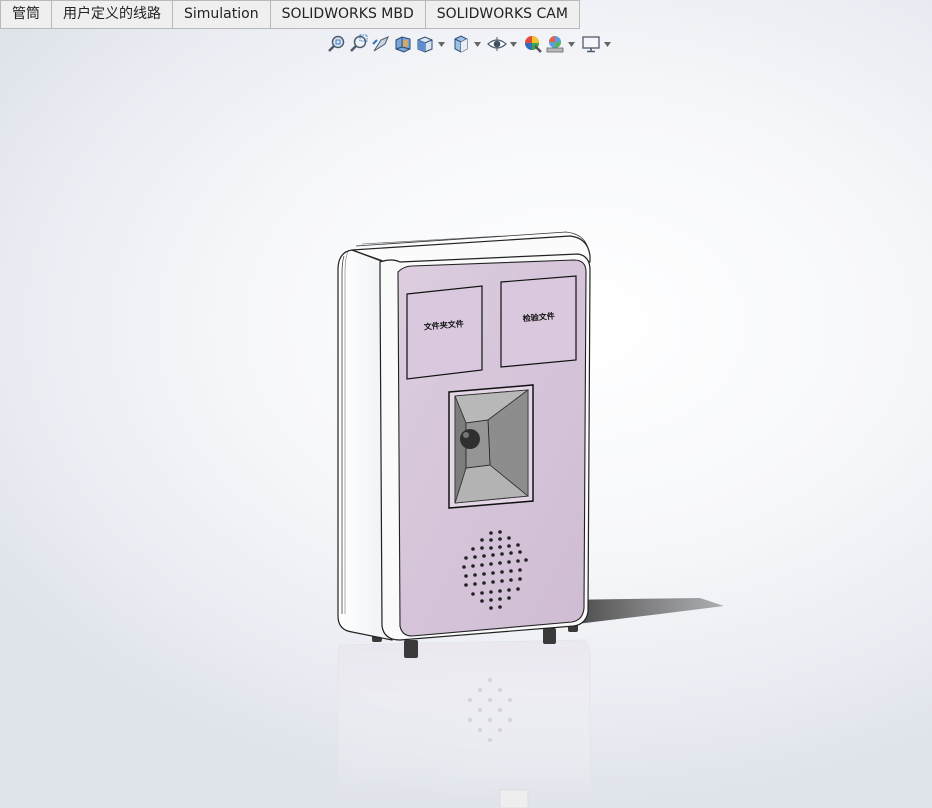  Describe the element at coordinates (337, 44) in the screenshot. I see `zoom-to-fit-icon` at that location.